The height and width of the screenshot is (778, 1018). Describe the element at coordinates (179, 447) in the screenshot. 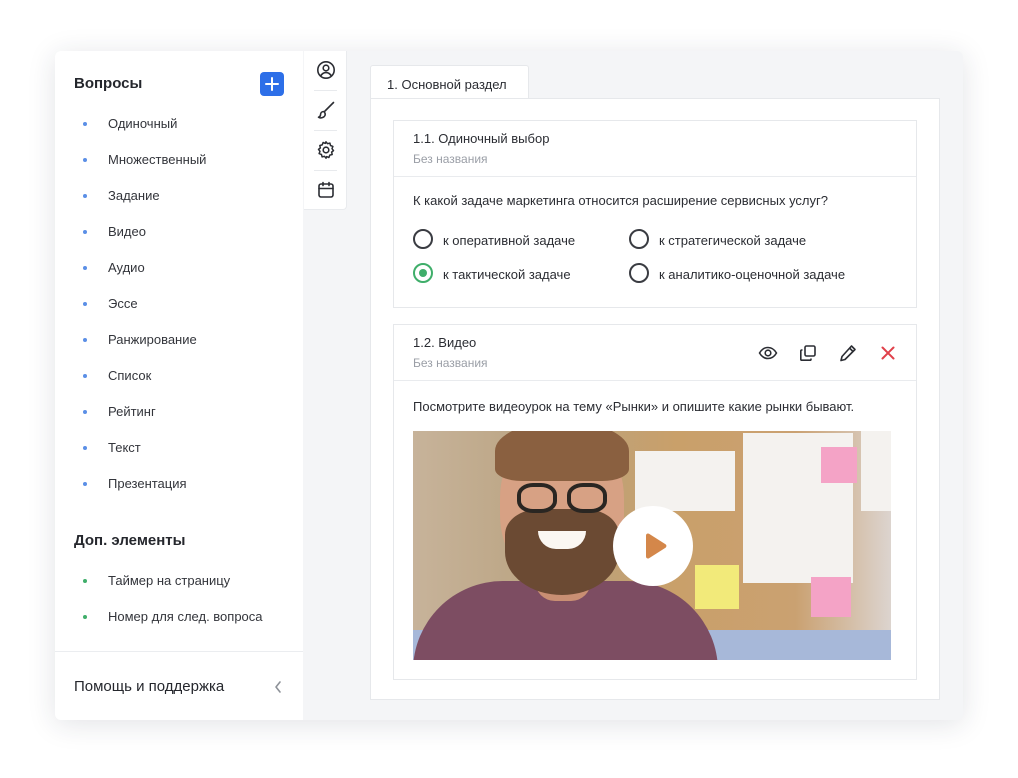

I see `sidebar-item-text: Текст` at that location.